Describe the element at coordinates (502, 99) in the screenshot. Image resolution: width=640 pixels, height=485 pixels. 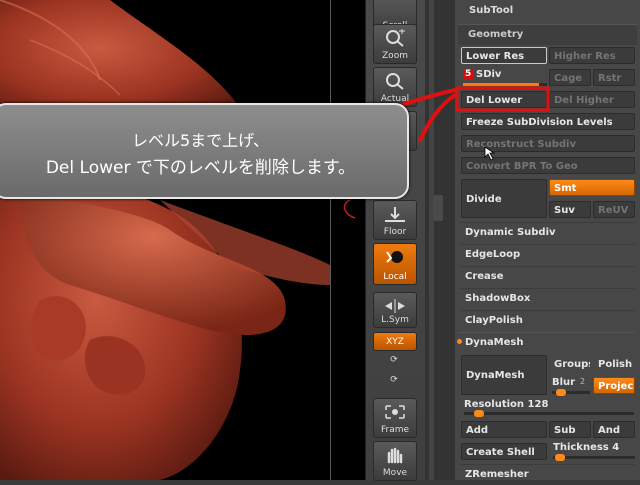
I see `del-lower-highlight-box` at that location.